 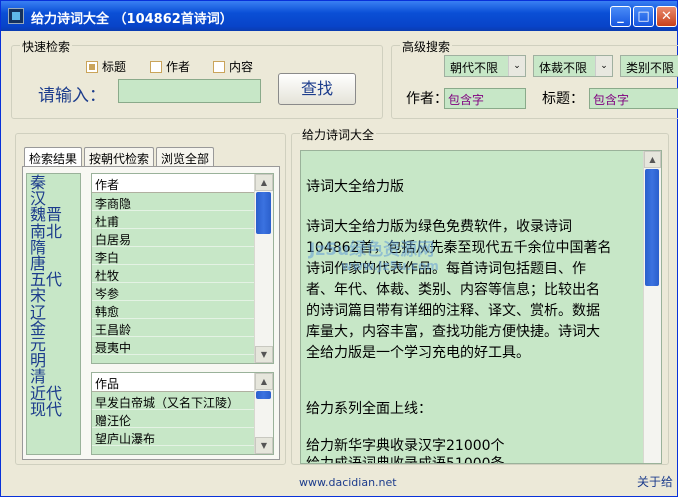 What do you see at coordinates (182, 401) in the screenshot?
I see `list-item: 早发白帝城（又名下江陵）` at bounding box center [182, 401].